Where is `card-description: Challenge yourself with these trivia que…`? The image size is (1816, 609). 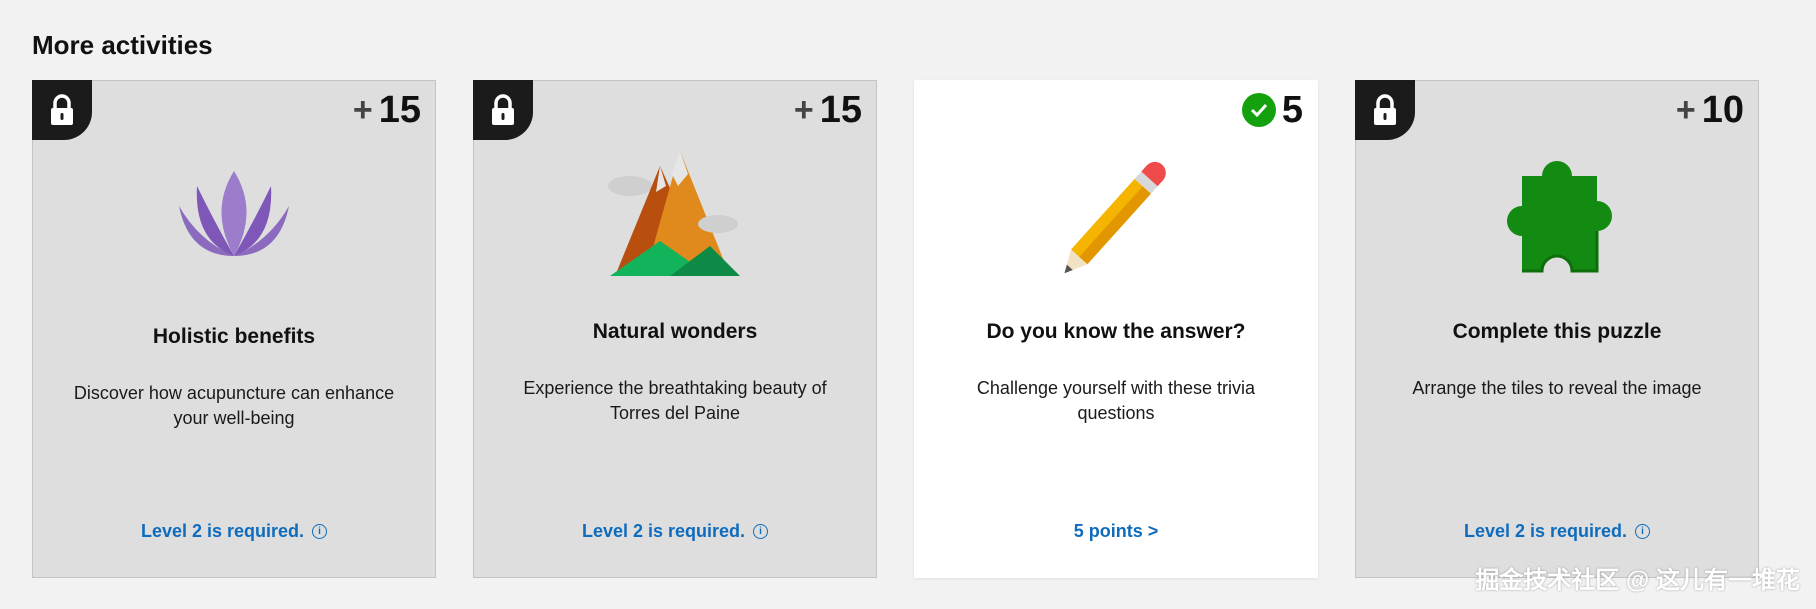
card-description: Challenge yourself with these trivia que… is located at coordinates (1116, 400).